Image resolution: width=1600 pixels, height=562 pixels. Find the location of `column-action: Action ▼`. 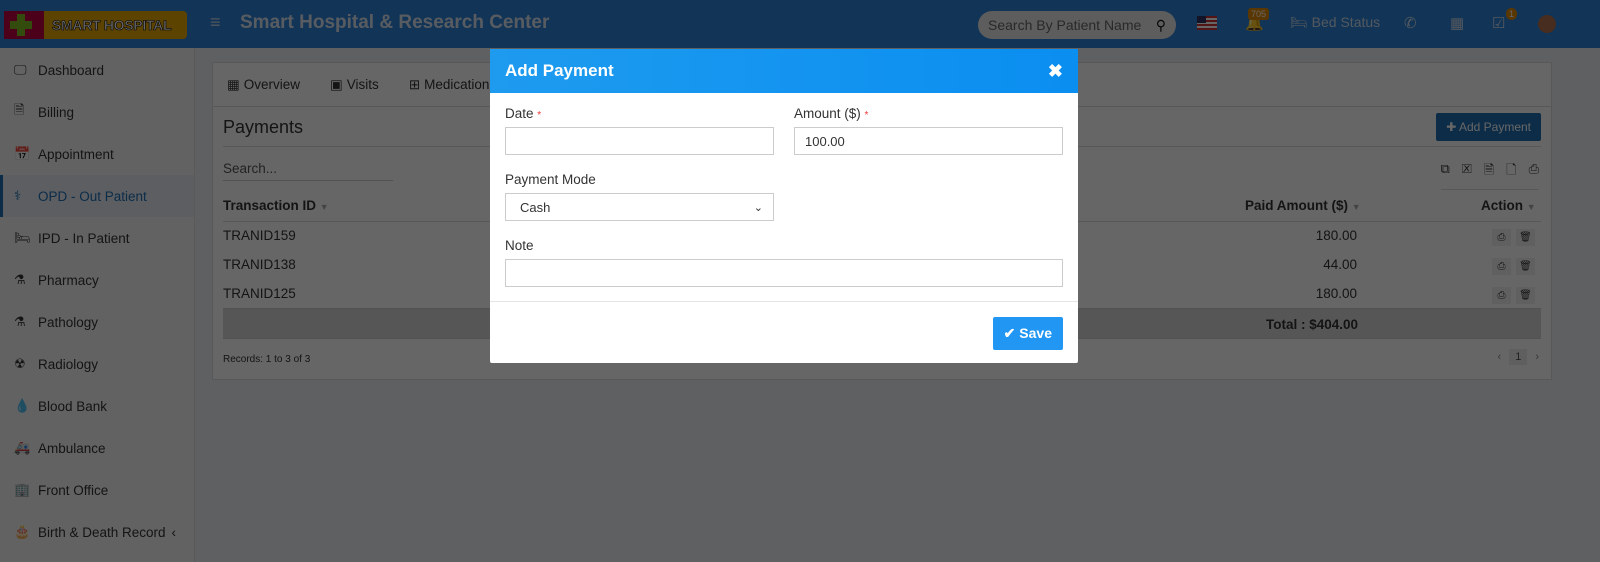

column-action: Action ▼ is located at coordinates (1508, 205).